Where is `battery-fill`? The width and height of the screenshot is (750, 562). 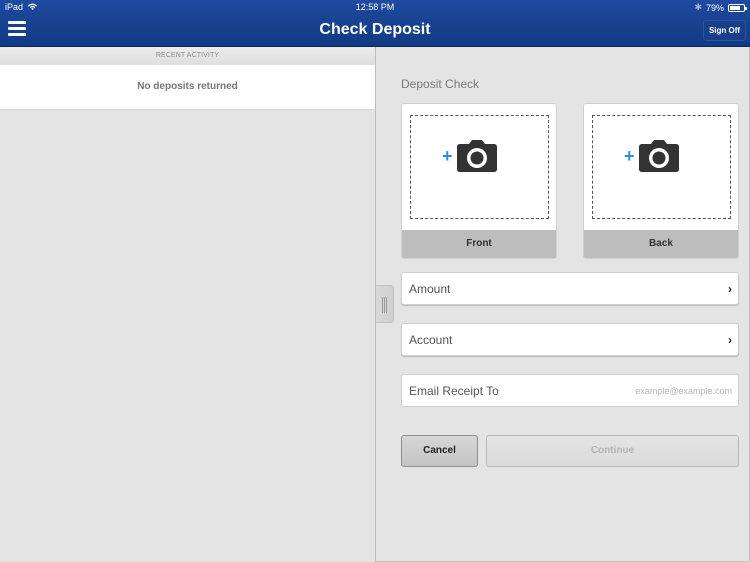
battery-fill is located at coordinates (735, 7).